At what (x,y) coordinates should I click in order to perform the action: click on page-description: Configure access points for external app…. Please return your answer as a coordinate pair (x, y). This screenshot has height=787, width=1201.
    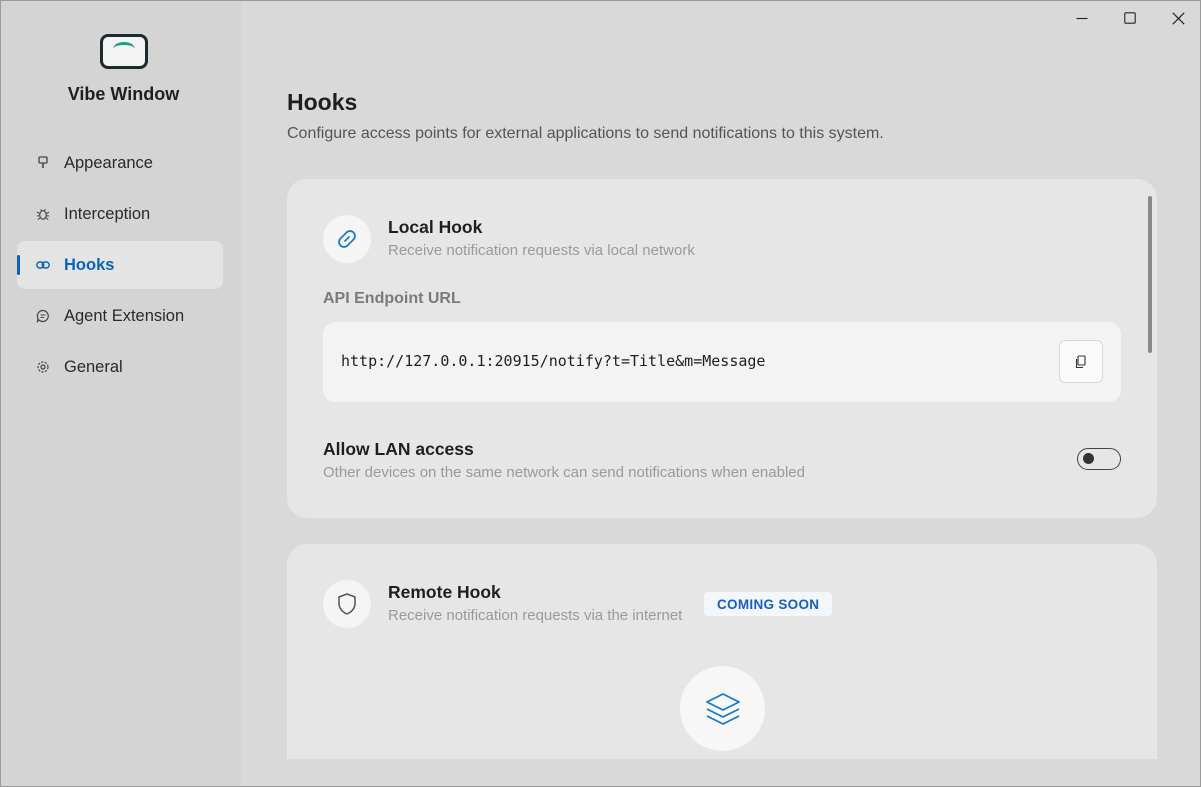
    Looking at the image, I should click on (585, 133).